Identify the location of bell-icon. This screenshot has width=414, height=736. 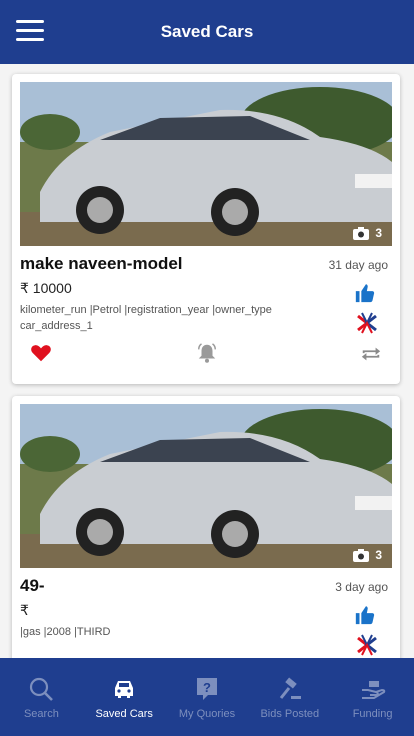
(207, 353).